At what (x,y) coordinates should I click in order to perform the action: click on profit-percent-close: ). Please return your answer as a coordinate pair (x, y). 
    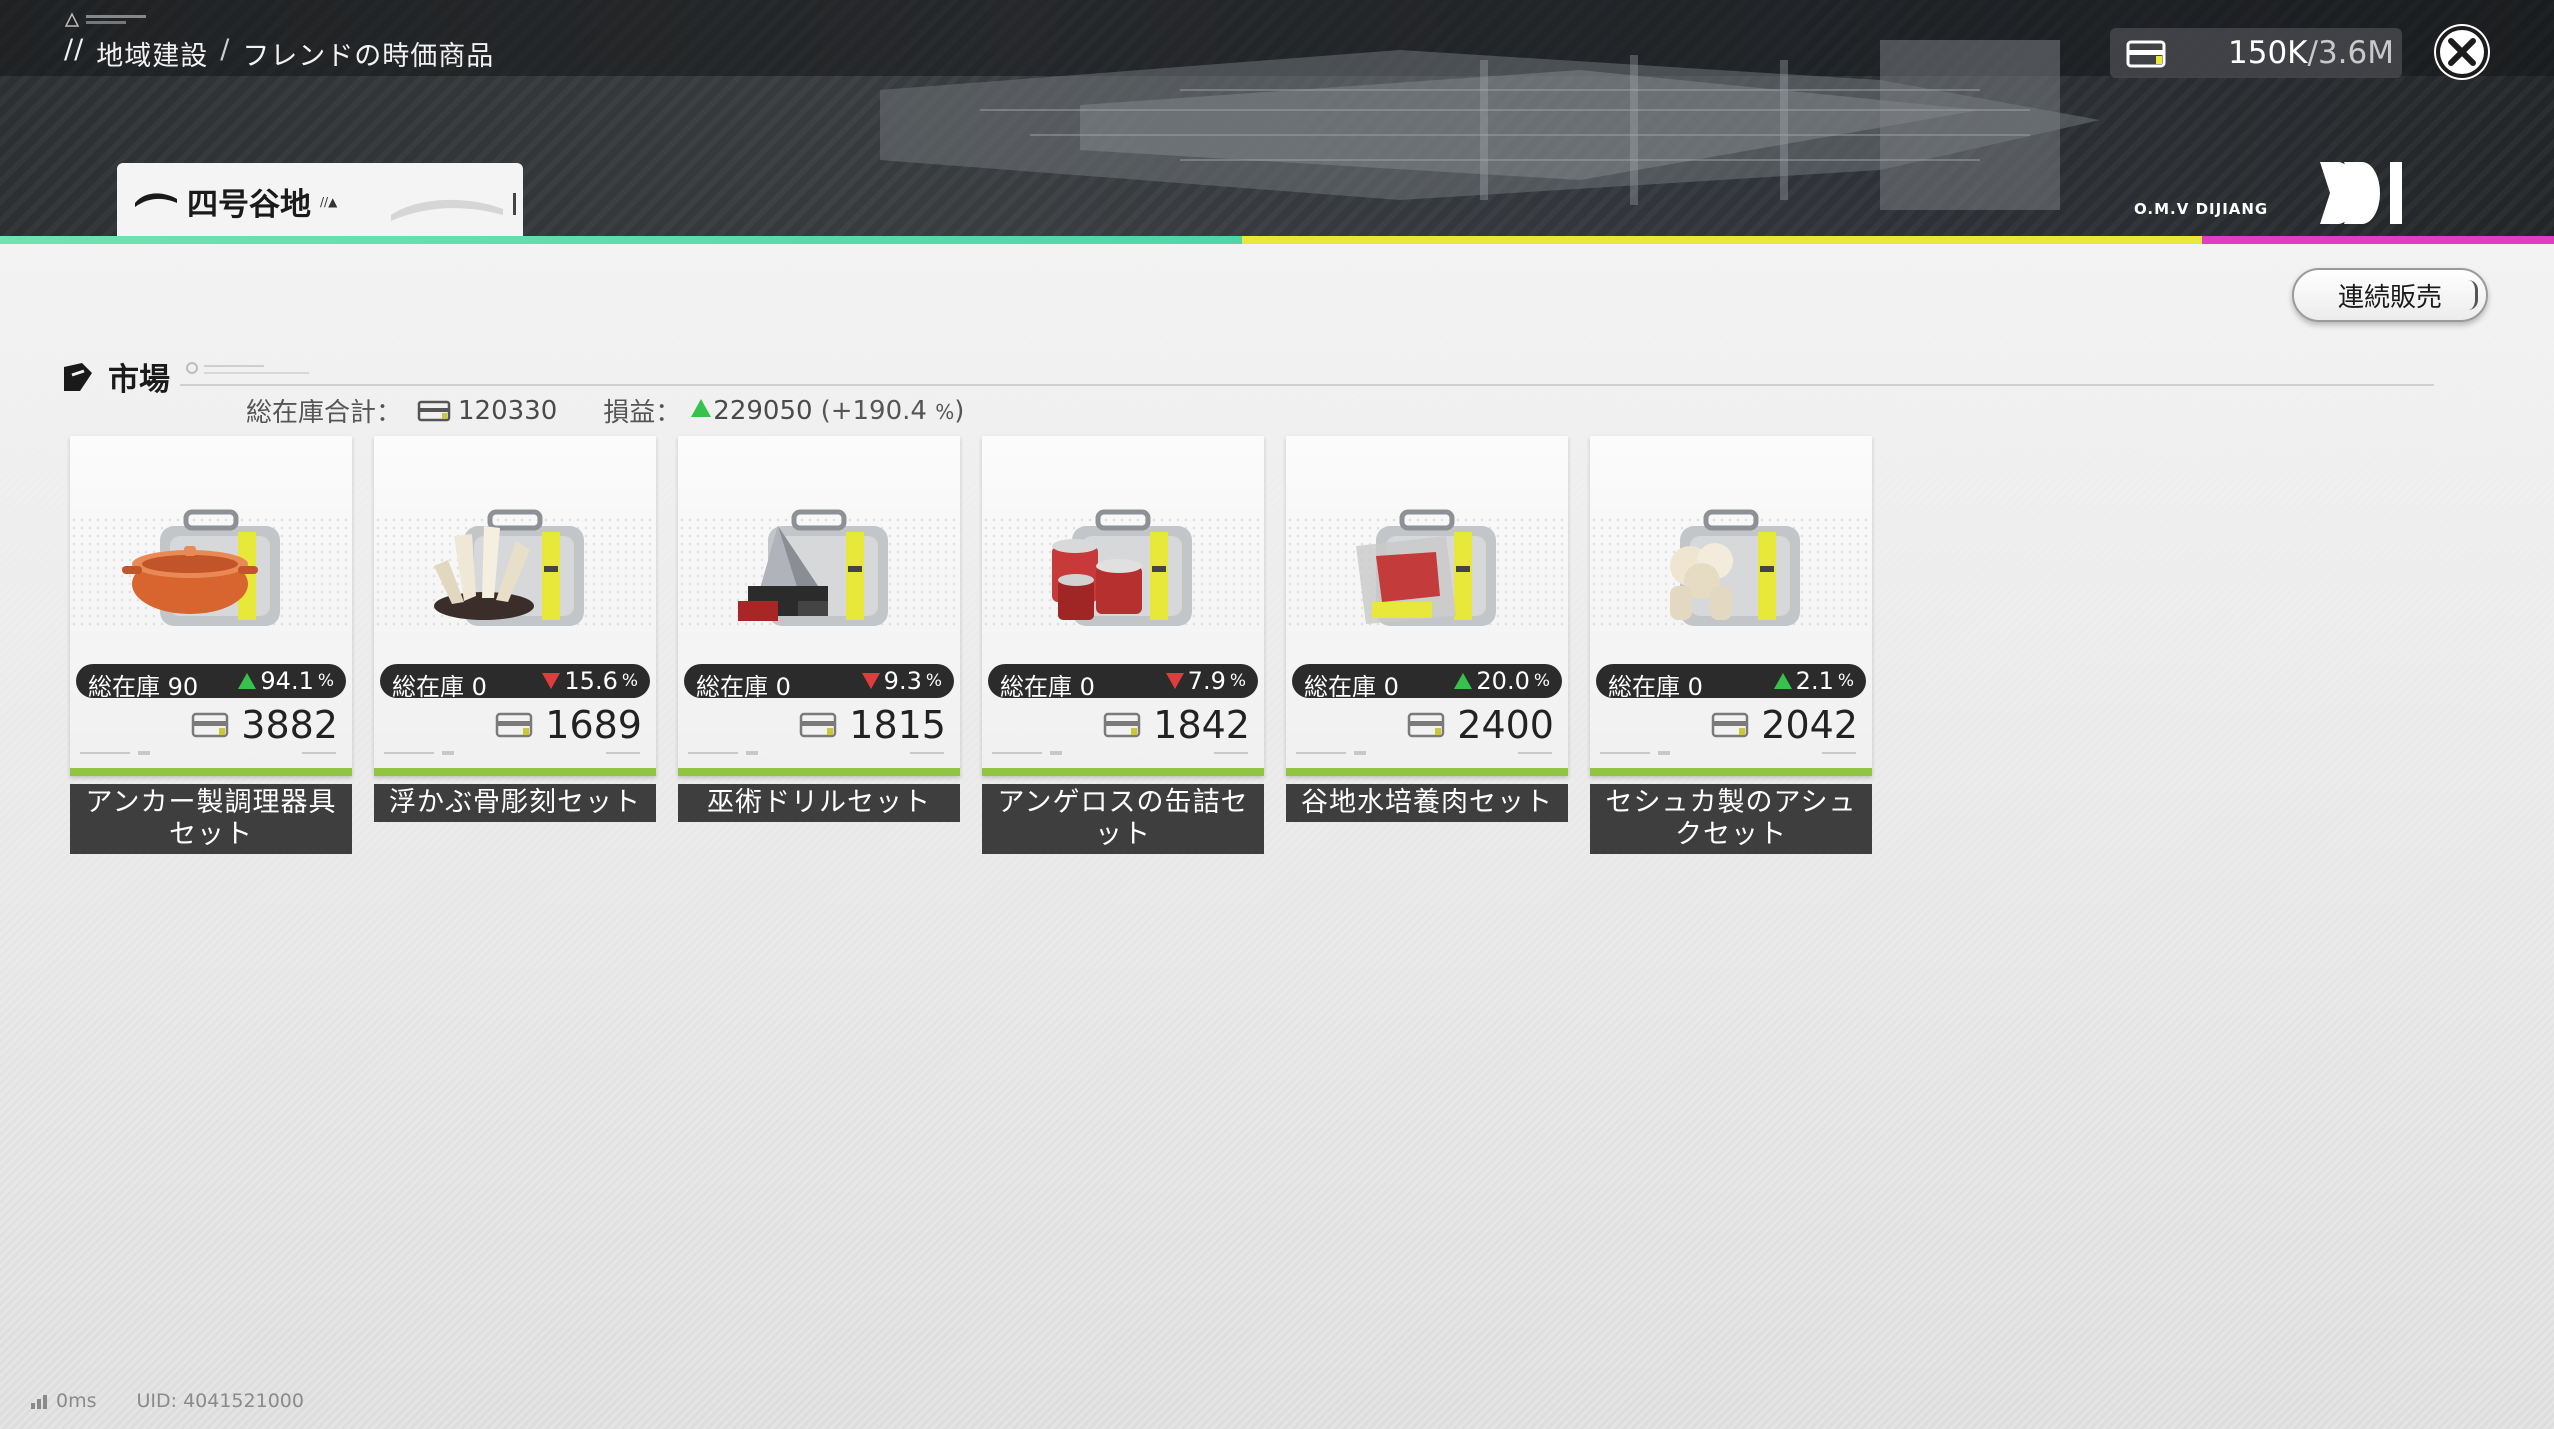
    Looking at the image, I should click on (959, 410).